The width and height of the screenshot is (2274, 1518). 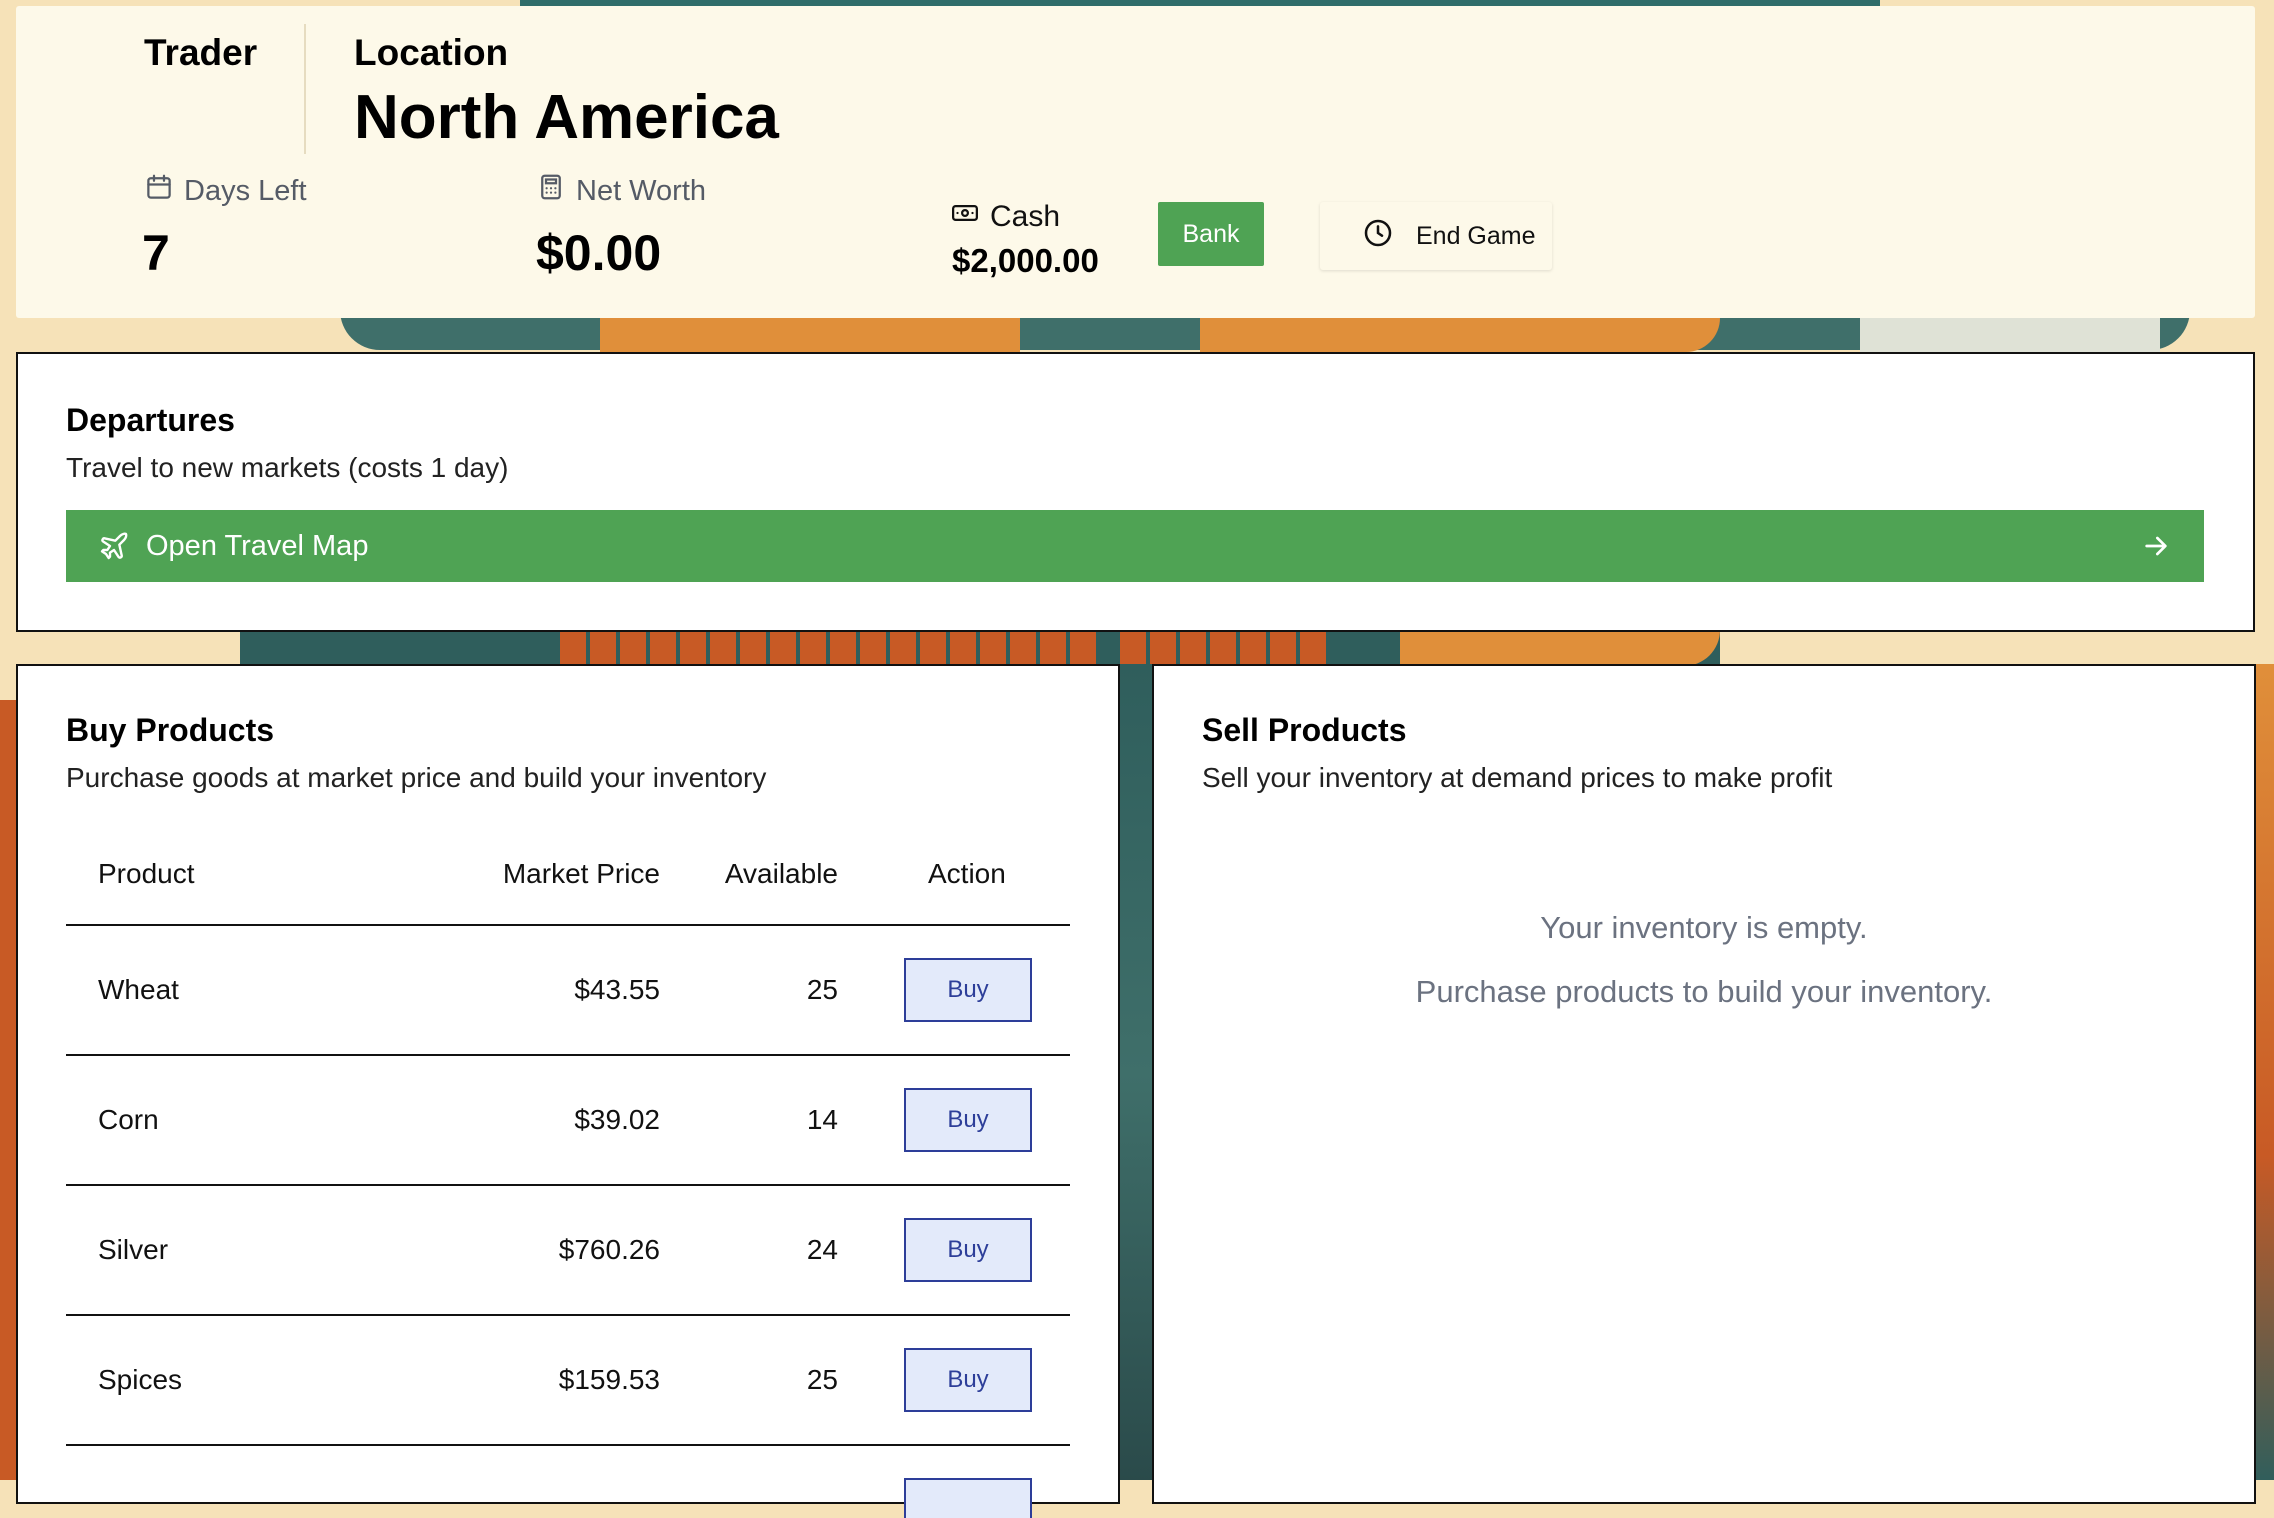 I want to click on available-qty: 24, so click(x=822, y=1249).